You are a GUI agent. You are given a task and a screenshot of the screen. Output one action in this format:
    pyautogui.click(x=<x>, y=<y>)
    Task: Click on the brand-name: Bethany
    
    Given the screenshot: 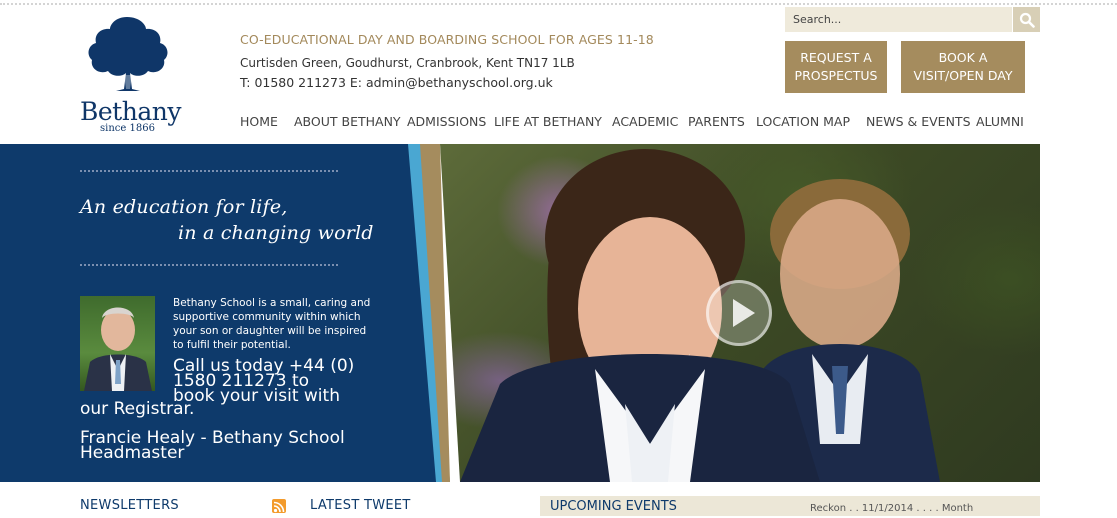 What is the action you would take?
    pyautogui.click(x=130, y=111)
    